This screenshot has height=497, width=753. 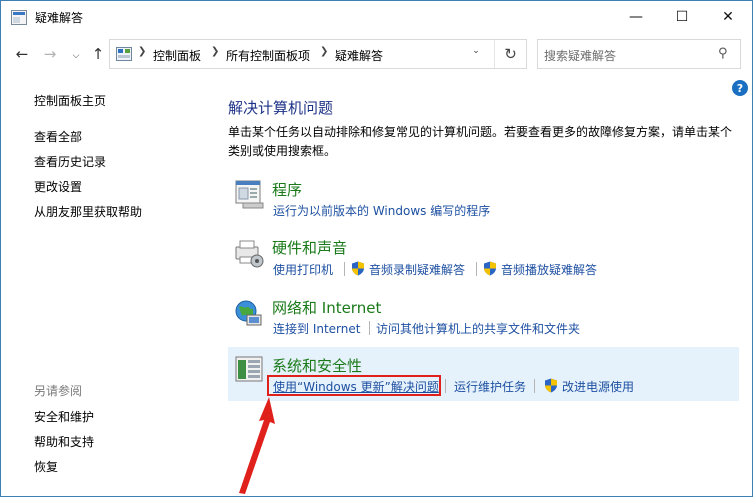 What do you see at coordinates (359, 55) in the screenshot?
I see `breadcrumb-troubleshooting: 疑难解答` at bounding box center [359, 55].